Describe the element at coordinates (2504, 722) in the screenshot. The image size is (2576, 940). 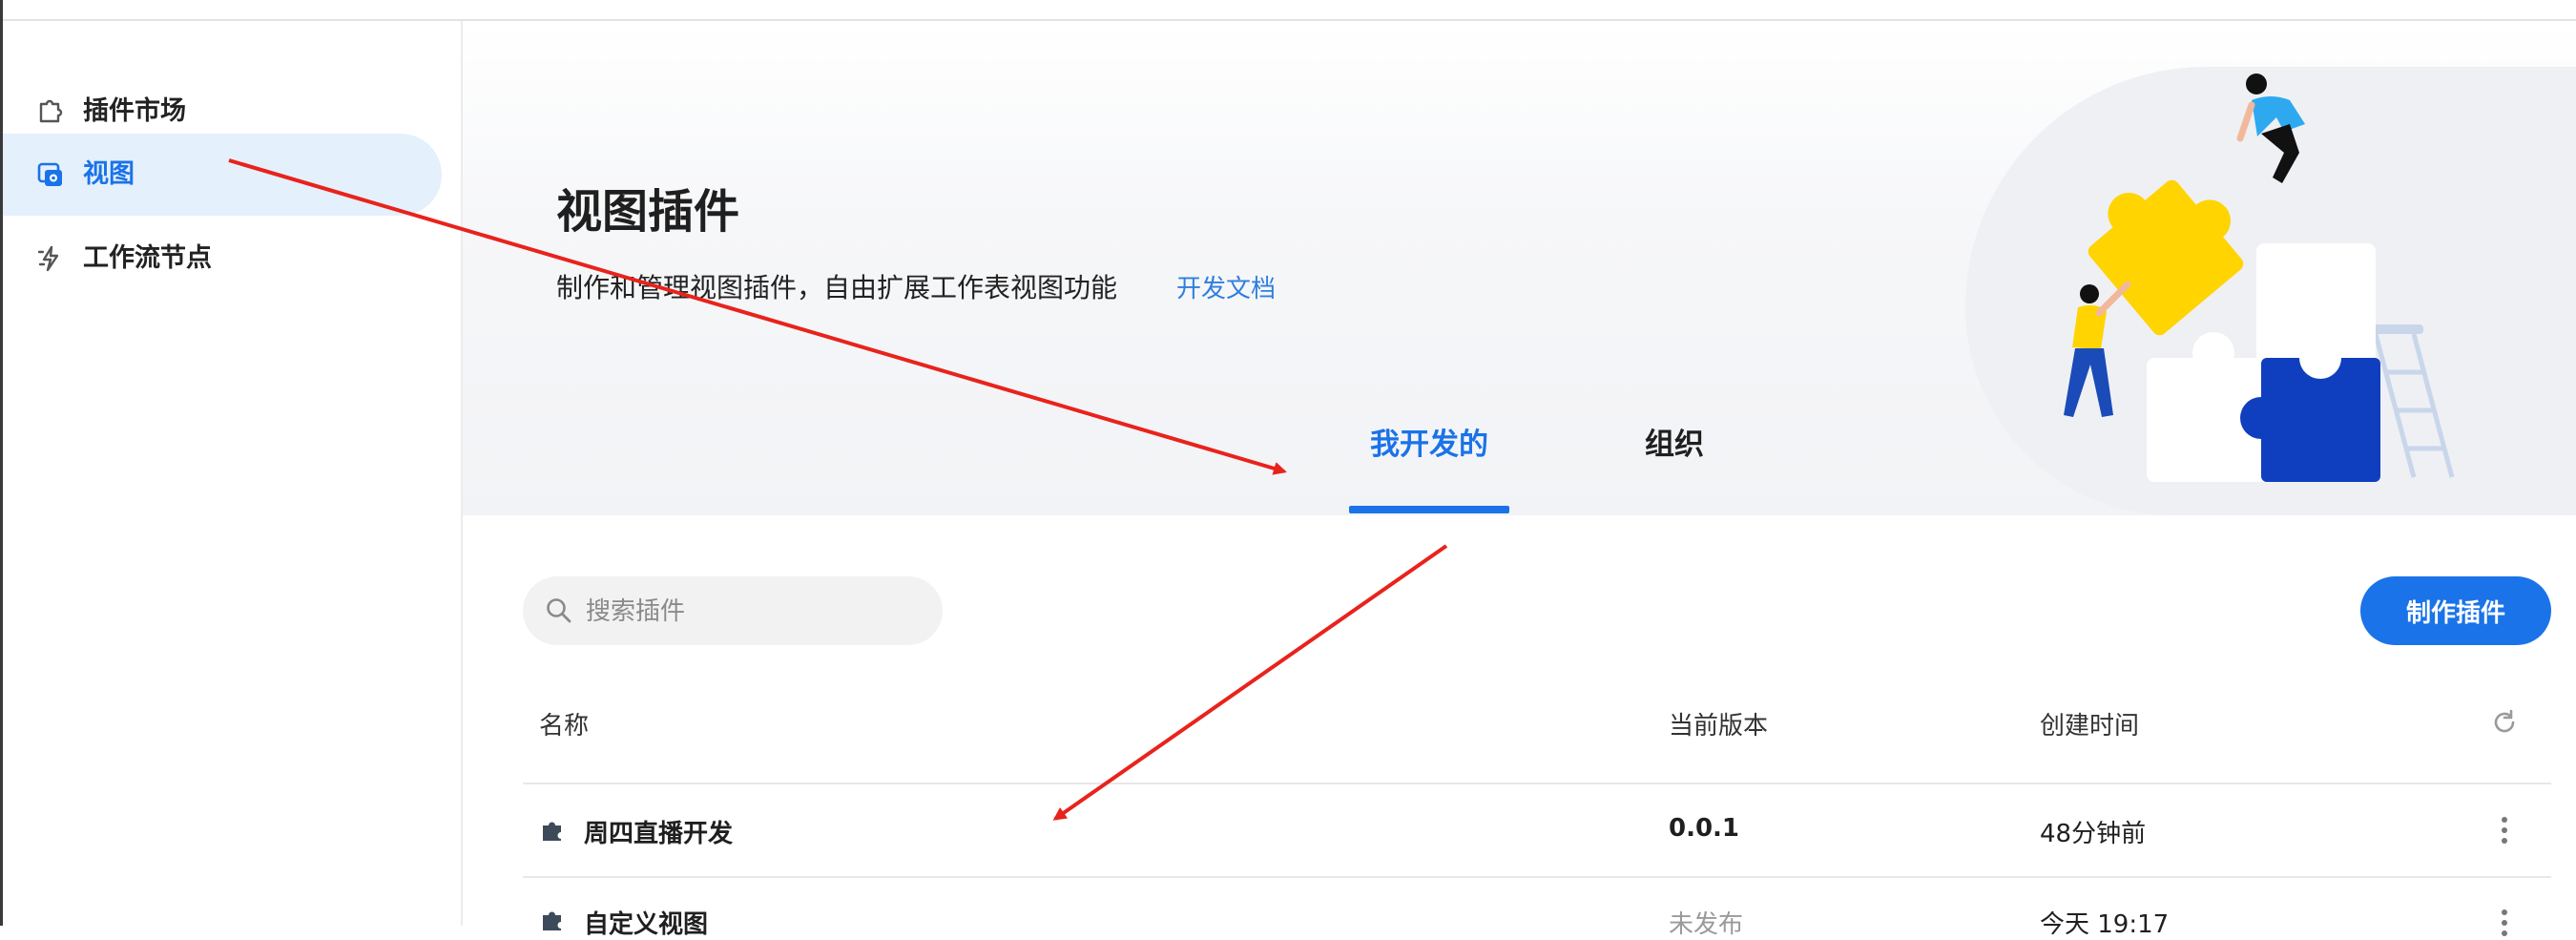
I see `refresh-icon` at that location.